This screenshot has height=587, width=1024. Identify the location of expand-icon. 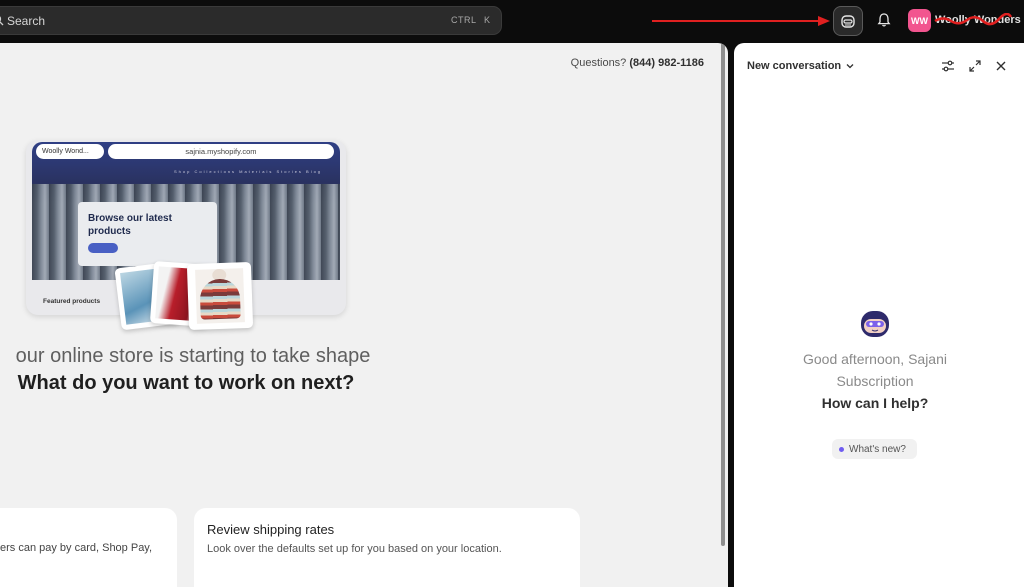
(975, 66).